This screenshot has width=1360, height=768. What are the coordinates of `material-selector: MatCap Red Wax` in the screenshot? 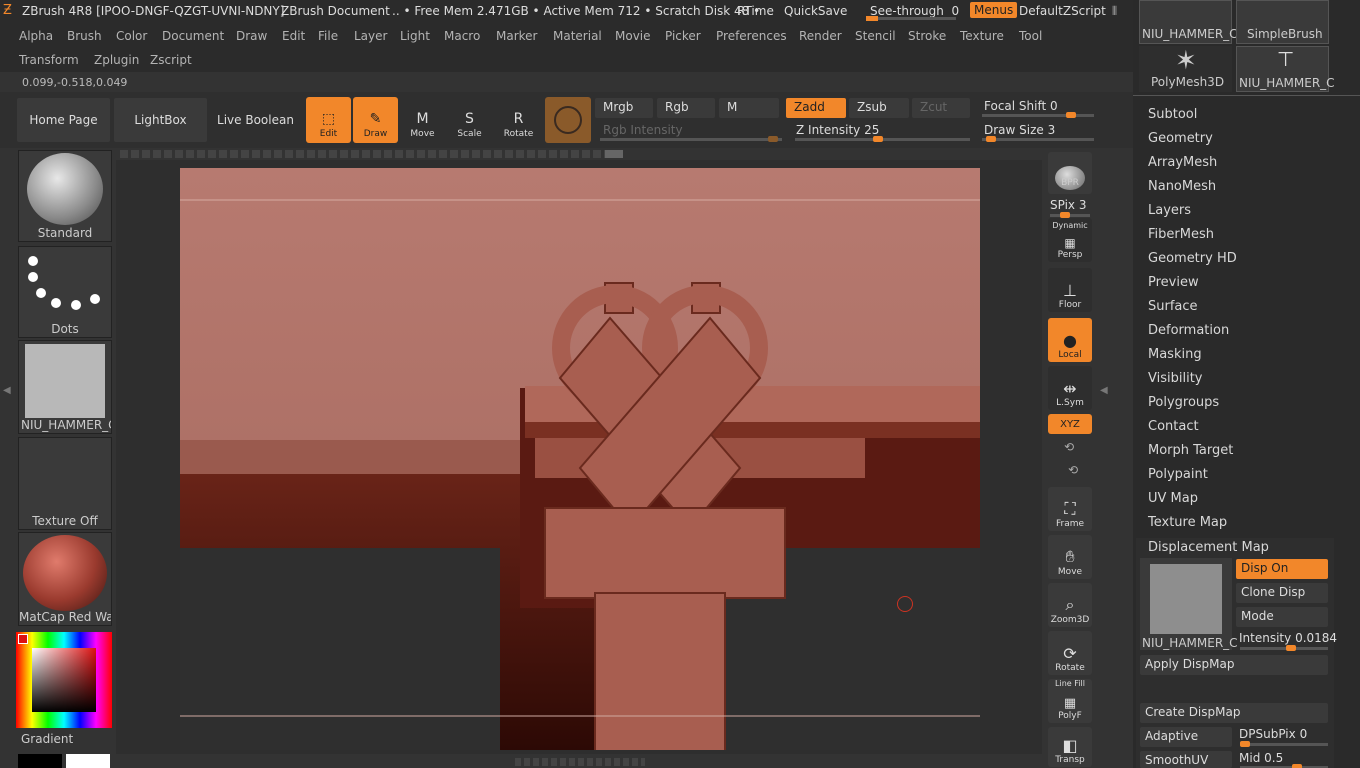 It's located at (65, 579).